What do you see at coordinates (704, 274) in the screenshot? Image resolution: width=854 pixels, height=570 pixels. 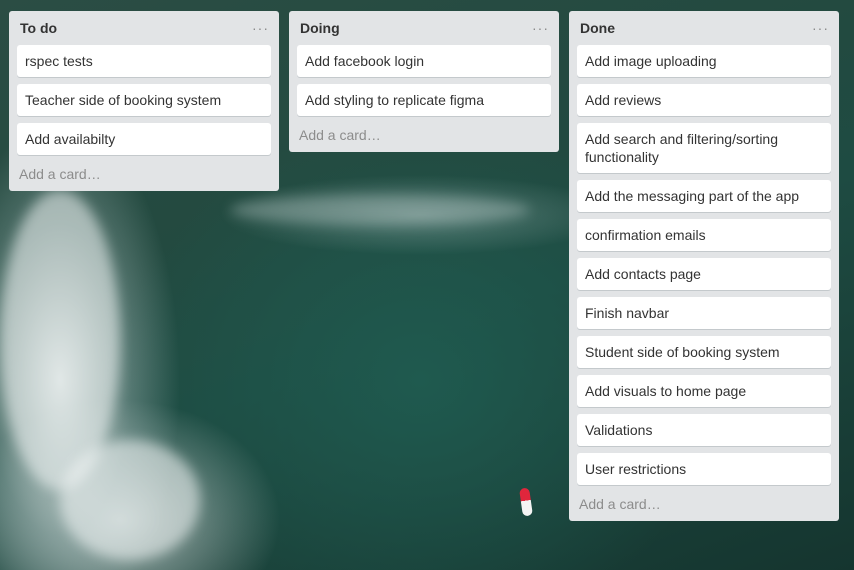 I see `card: Add contacts page` at bounding box center [704, 274].